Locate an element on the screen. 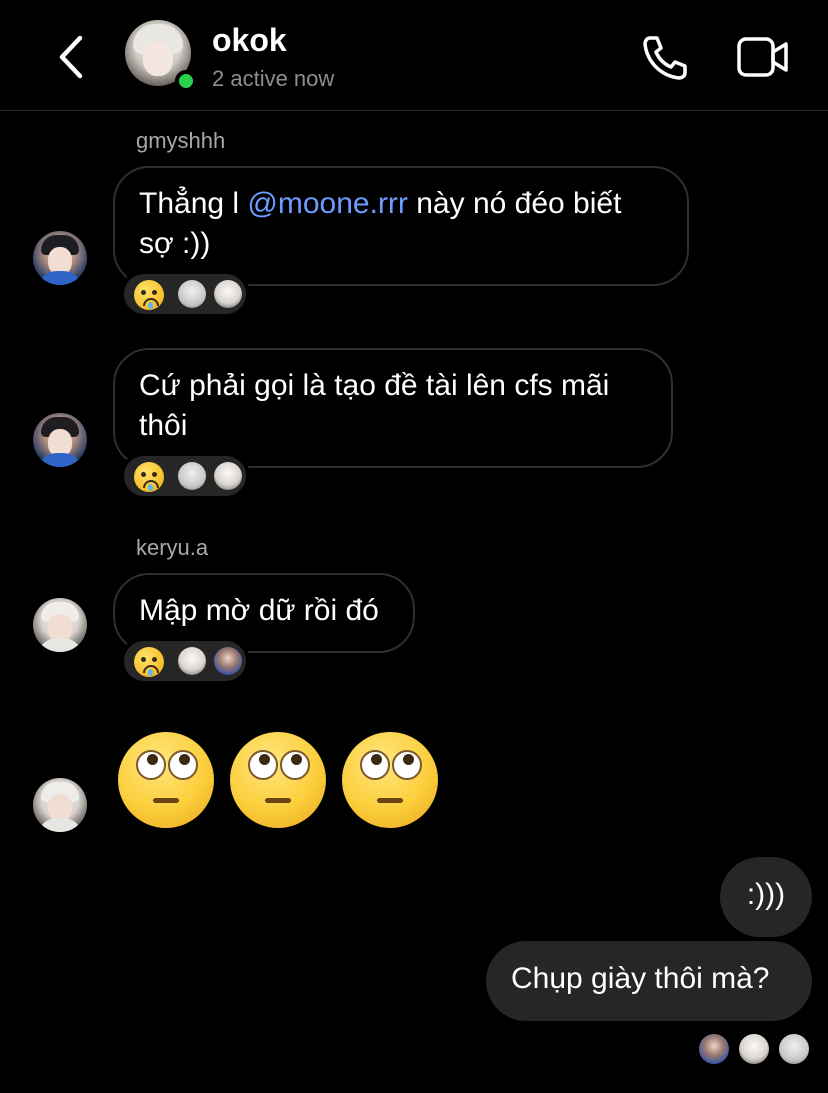  chevron-left-icon is located at coordinates (71, 57).